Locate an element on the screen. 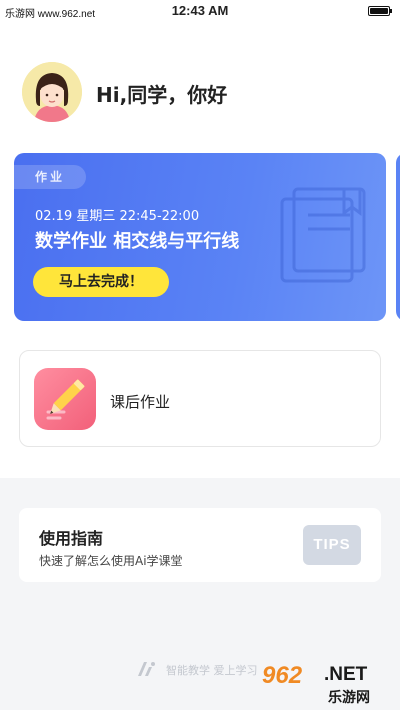 The height and width of the screenshot is (710, 400). complete-now-button: 马上去完成！ is located at coordinates (101, 282).